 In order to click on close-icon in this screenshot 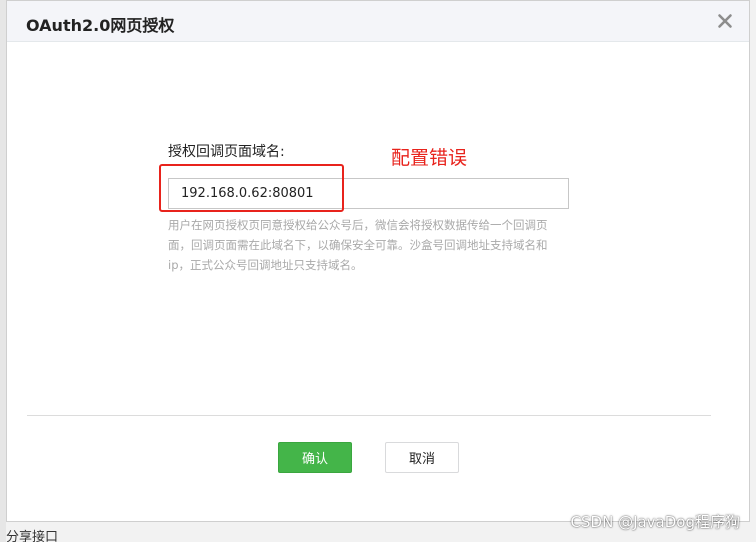, I will do `click(725, 21)`.